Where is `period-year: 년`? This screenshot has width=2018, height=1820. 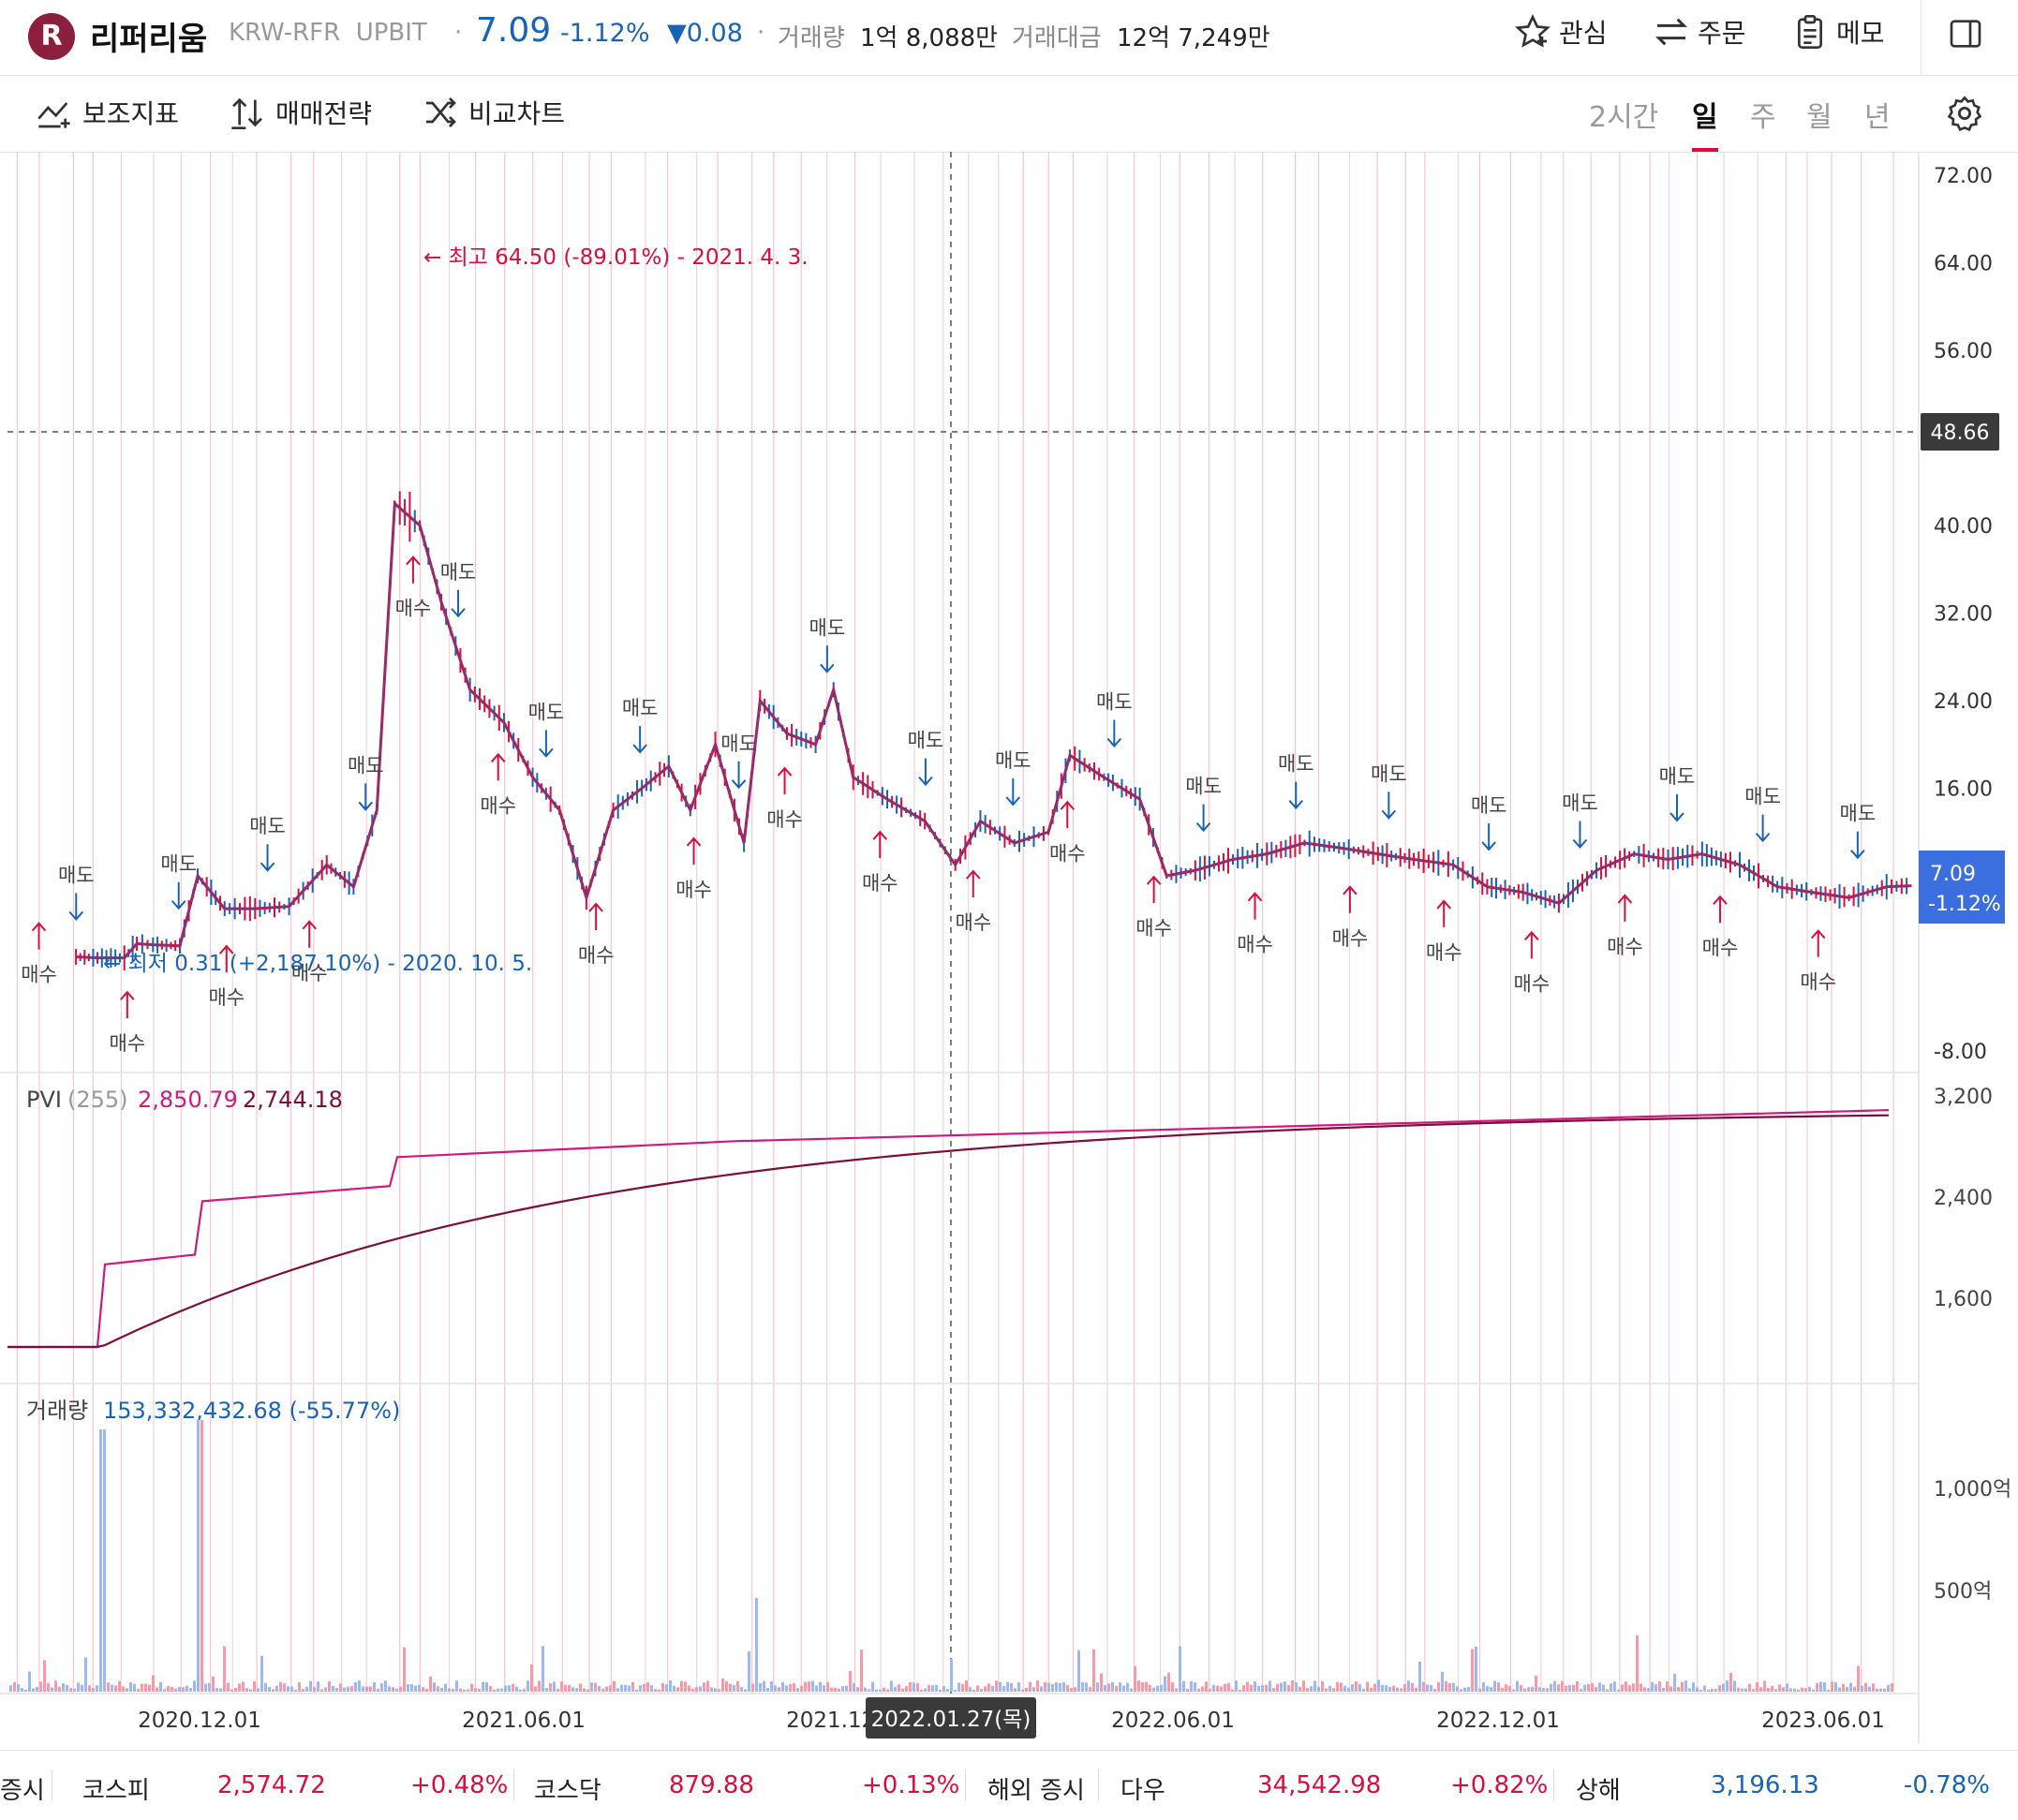 period-year: 년 is located at coordinates (1878, 115).